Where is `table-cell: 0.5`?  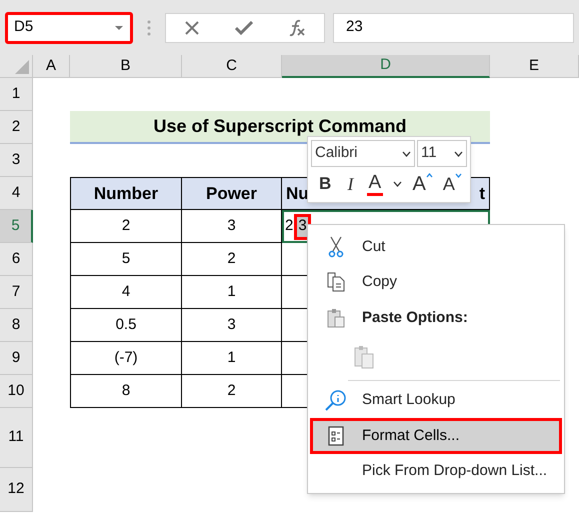 table-cell: 0.5 is located at coordinates (126, 325).